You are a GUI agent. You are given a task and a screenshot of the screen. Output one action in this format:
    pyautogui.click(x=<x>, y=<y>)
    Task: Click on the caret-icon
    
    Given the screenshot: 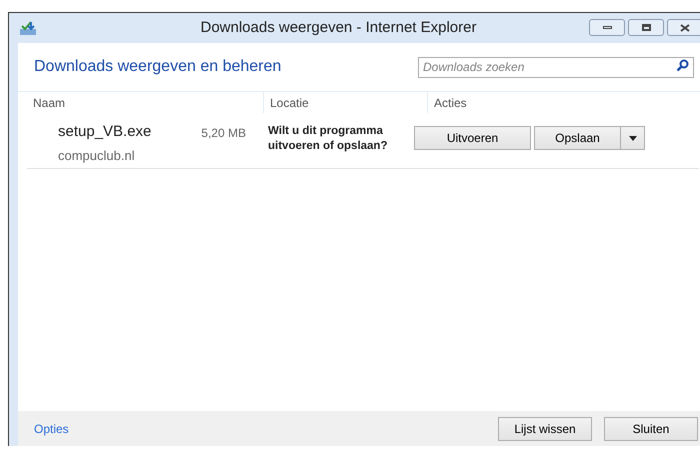 What is the action you would take?
    pyautogui.click(x=632, y=138)
    